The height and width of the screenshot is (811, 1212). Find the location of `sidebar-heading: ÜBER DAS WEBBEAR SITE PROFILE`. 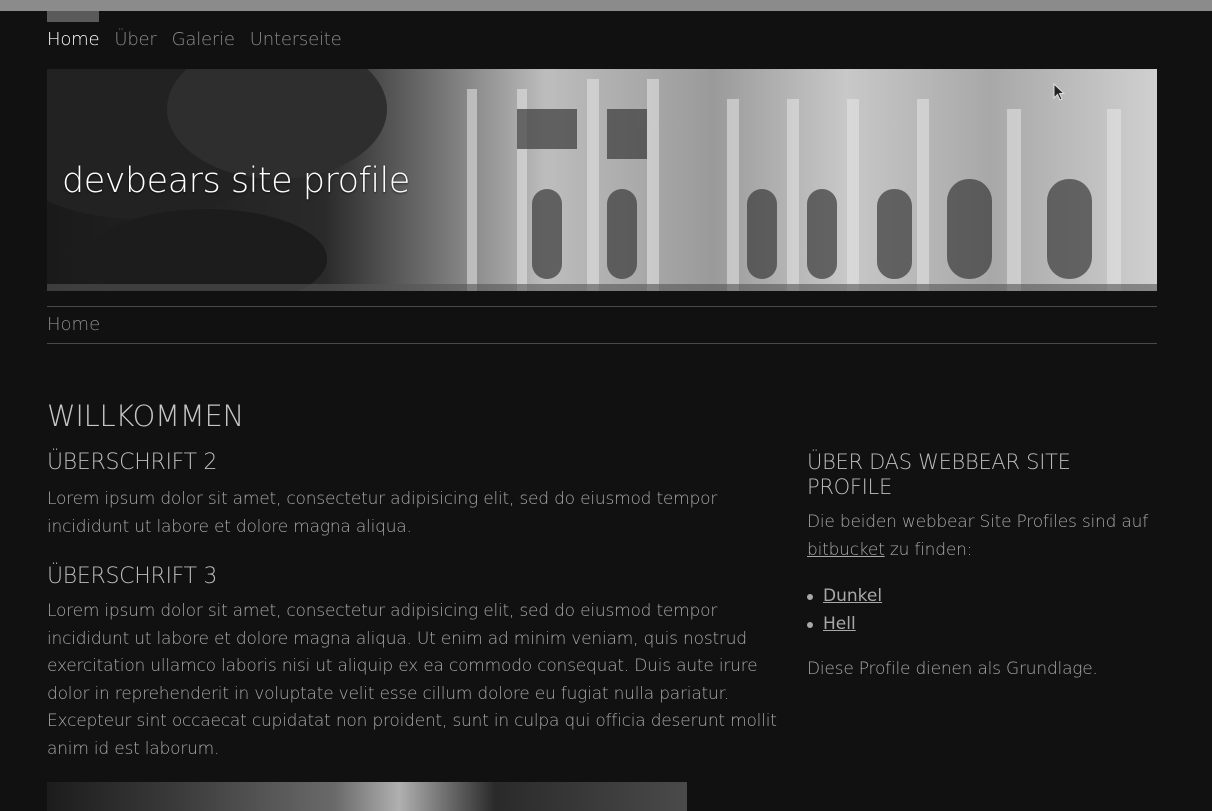

sidebar-heading: ÜBER DAS WEBBEAR SITE PROFILE is located at coordinates (939, 474).